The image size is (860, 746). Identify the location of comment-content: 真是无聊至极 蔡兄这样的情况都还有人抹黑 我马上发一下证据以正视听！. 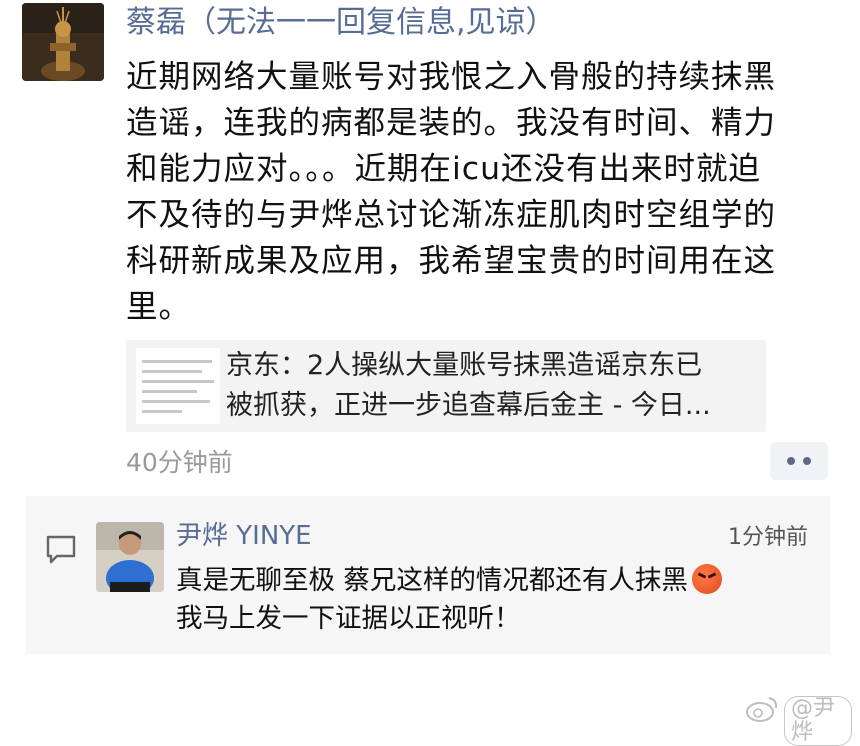
(496, 600).